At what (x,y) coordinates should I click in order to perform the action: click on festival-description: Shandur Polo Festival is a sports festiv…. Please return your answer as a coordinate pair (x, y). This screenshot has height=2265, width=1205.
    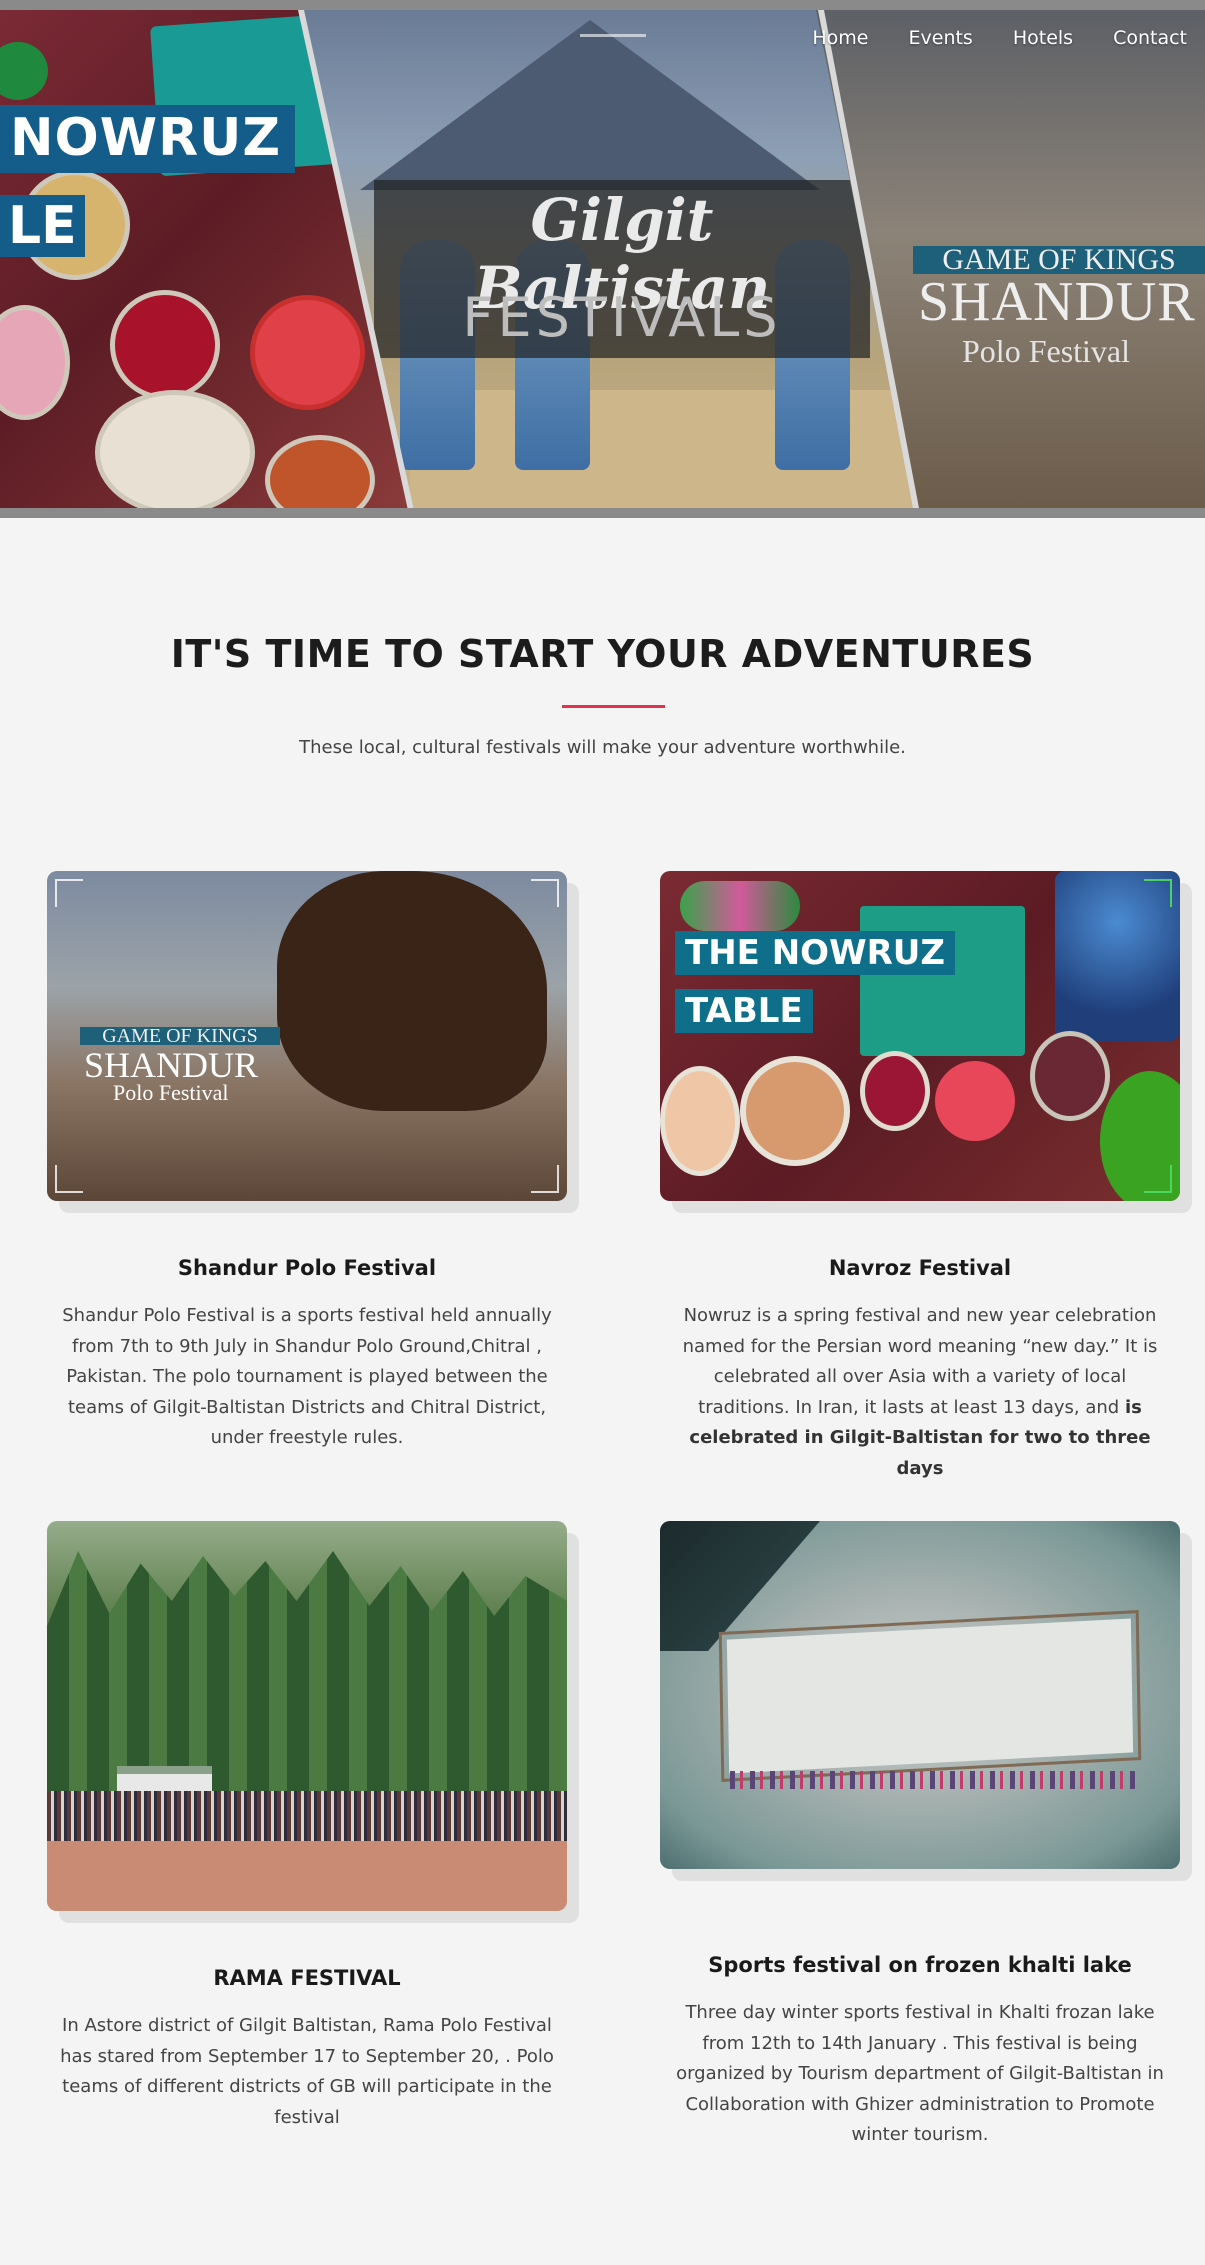
    Looking at the image, I should click on (307, 1376).